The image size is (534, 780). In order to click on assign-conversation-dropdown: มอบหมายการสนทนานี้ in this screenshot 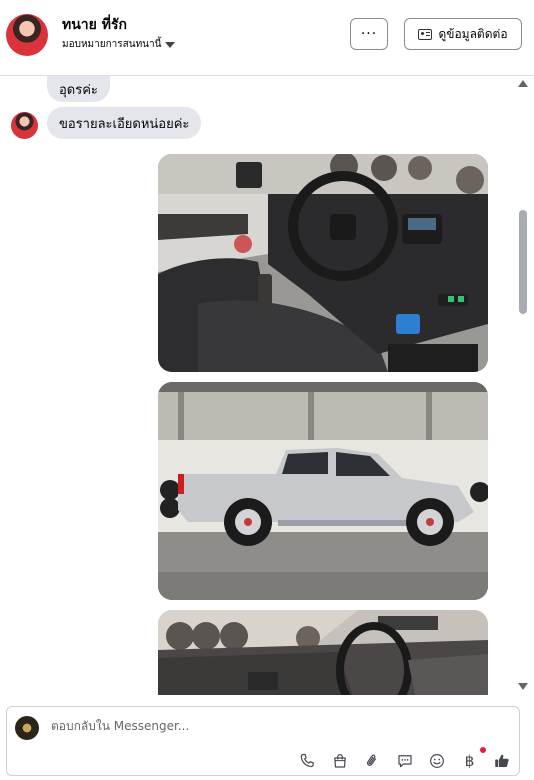, I will do `click(119, 44)`.